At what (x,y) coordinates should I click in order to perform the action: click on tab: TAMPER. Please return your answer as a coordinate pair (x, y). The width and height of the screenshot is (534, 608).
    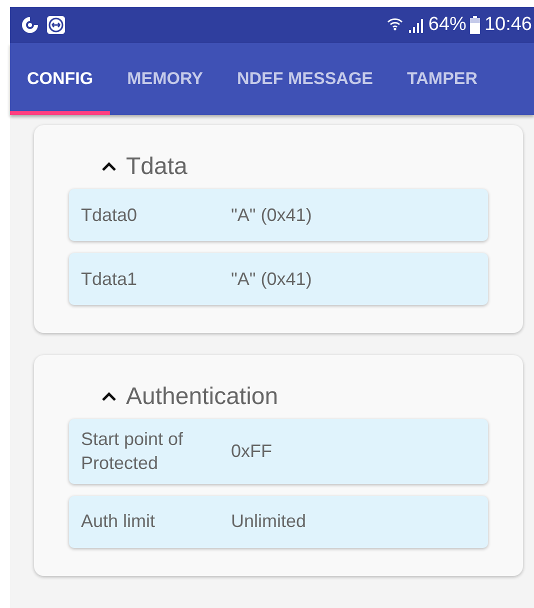
    Looking at the image, I should click on (442, 79).